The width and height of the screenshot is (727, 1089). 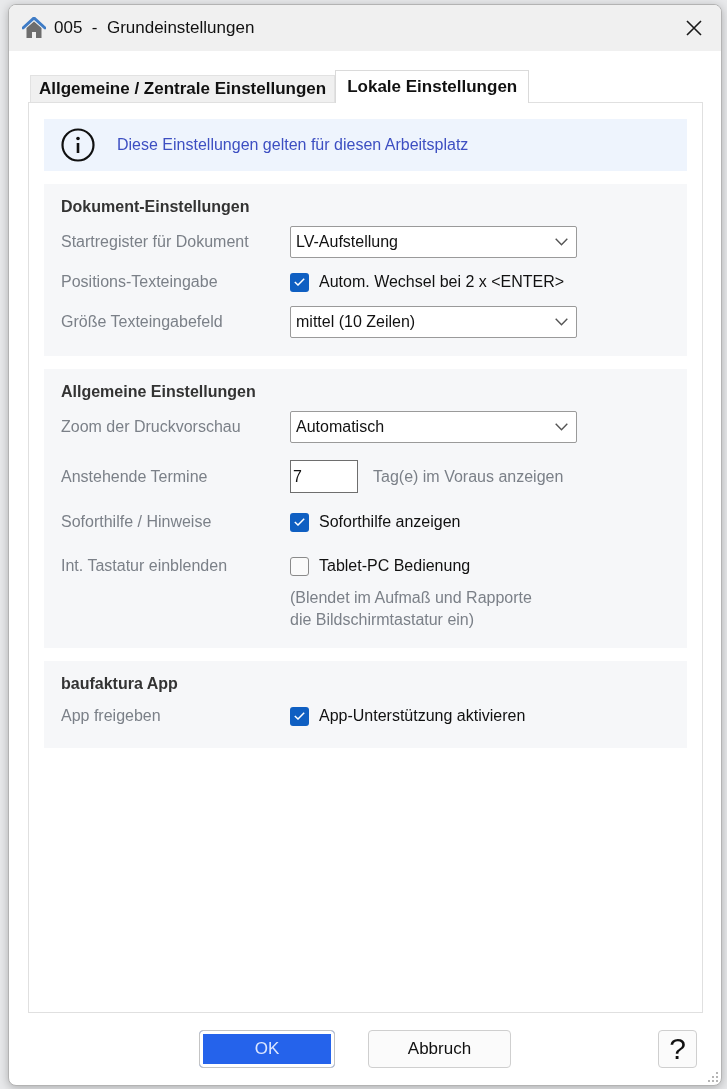 I want to click on setting-label: Zoom der Druckvorschau, so click(x=151, y=427).